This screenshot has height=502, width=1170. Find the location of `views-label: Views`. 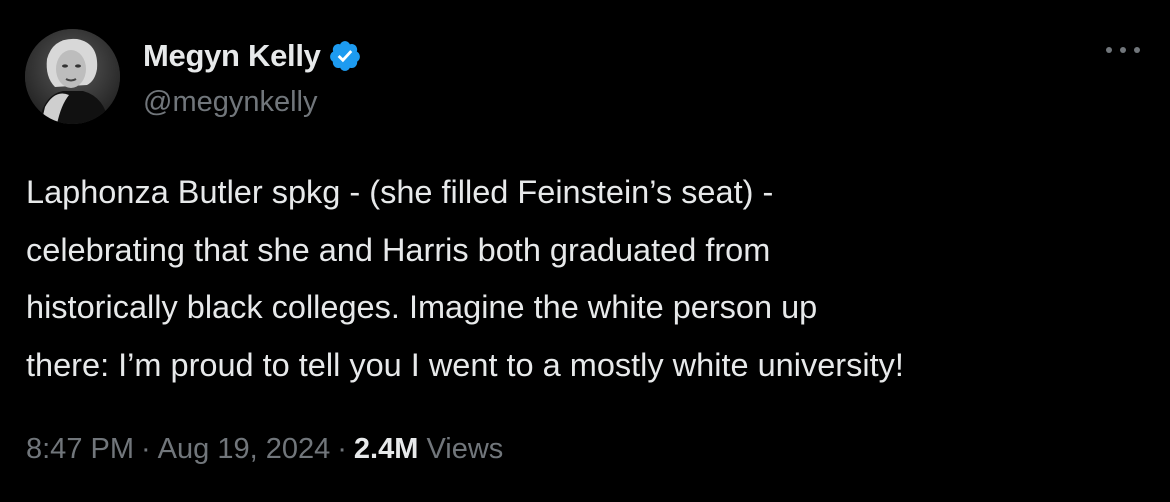

views-label: Views is located at coordinates (465, 449).